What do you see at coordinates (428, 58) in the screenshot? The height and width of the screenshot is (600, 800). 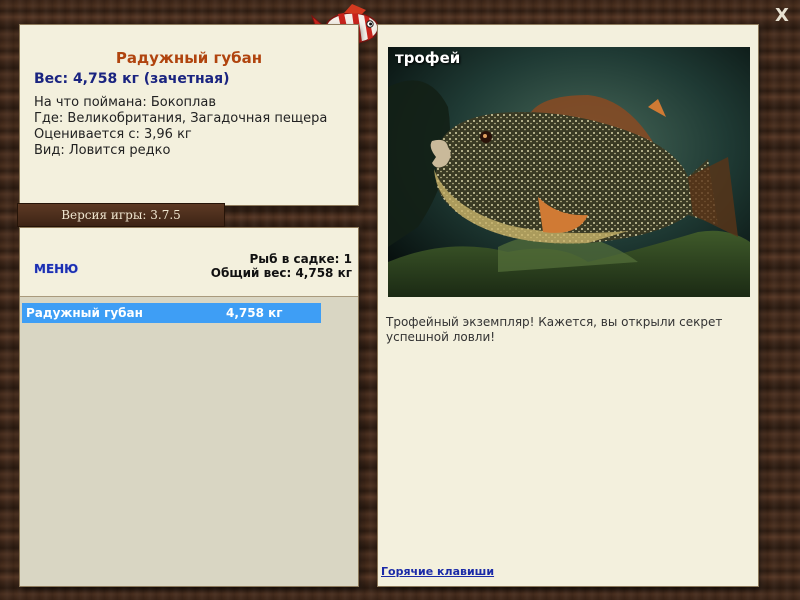 I see `trophy-label: трофей` at bounding box center [428, 58].